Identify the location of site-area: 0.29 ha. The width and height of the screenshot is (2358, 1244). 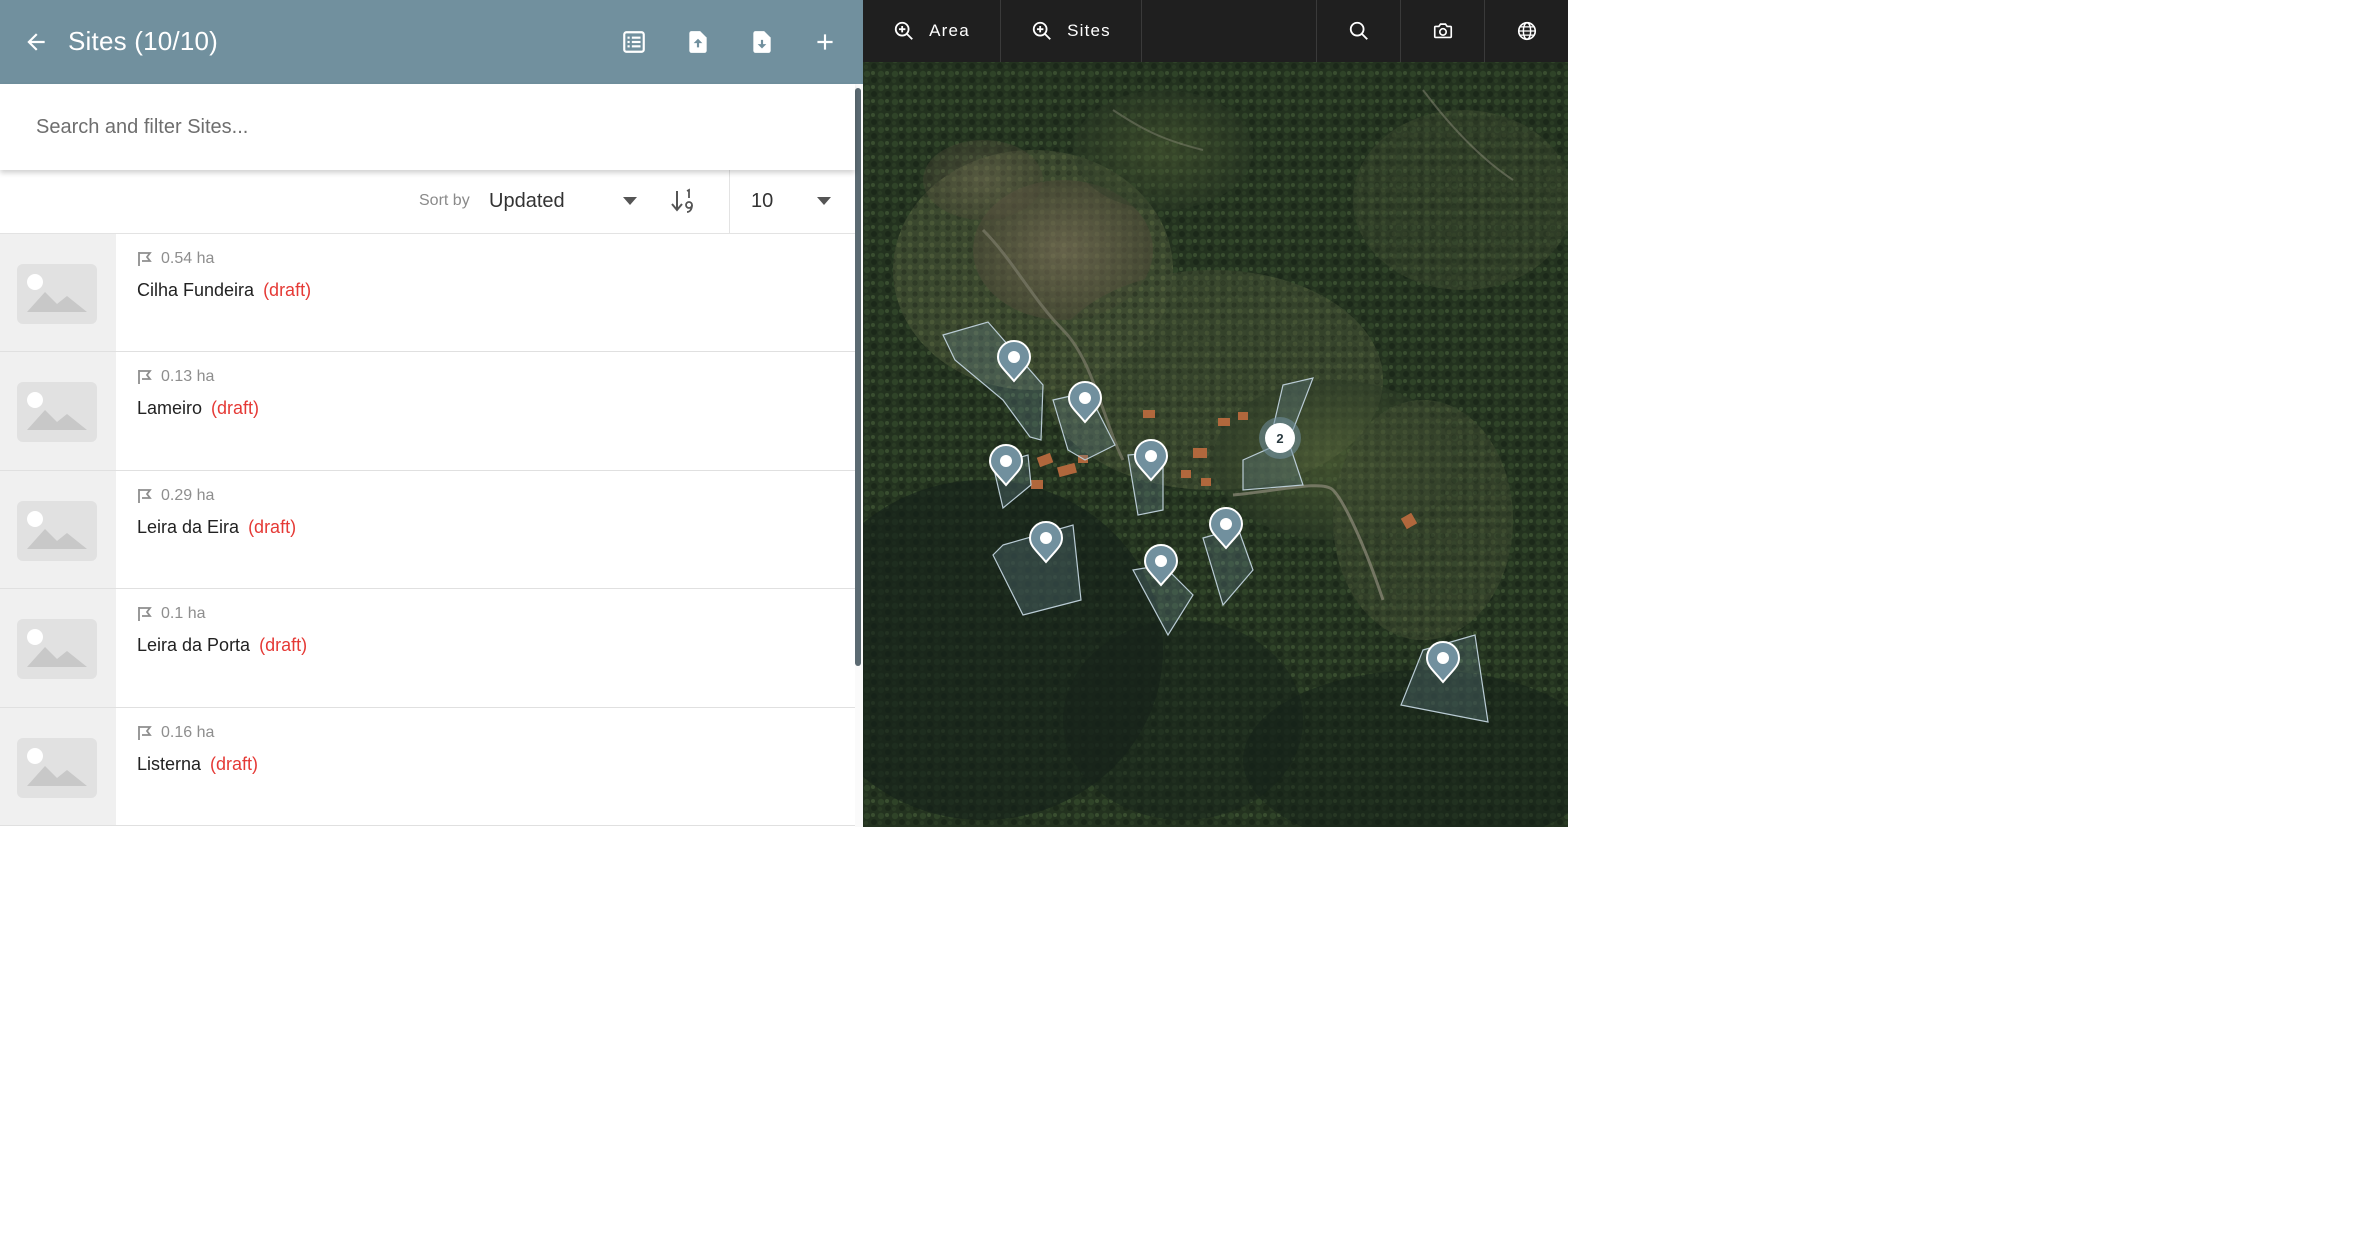
(188, 495).